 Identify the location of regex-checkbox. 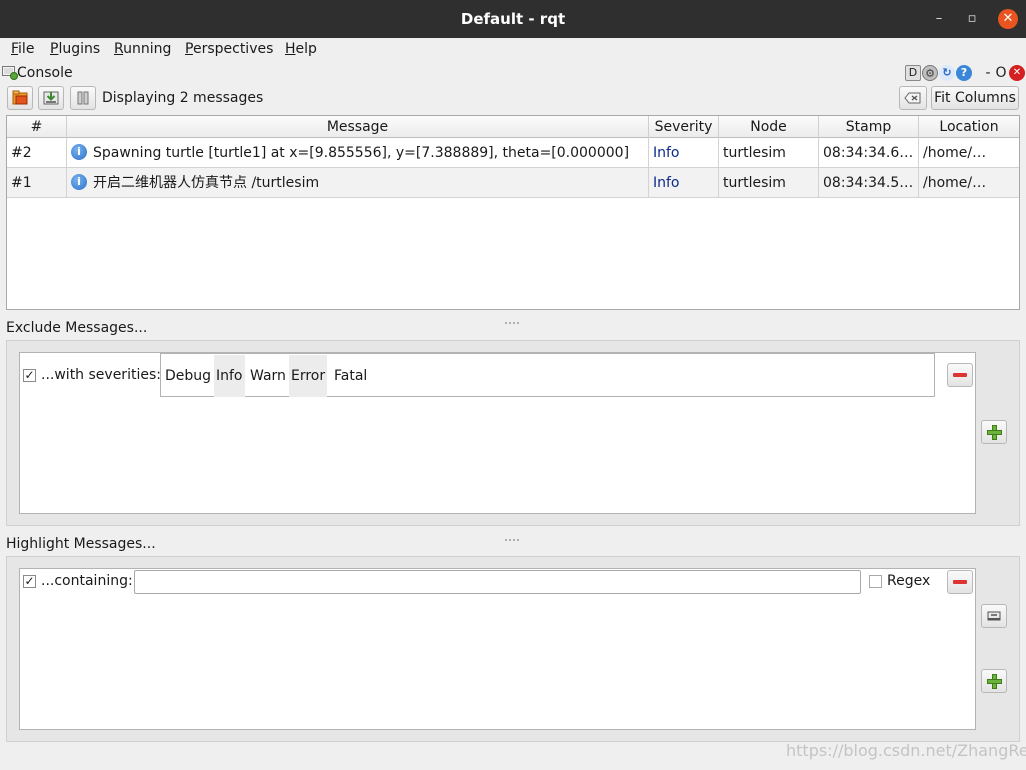
(875, 581).